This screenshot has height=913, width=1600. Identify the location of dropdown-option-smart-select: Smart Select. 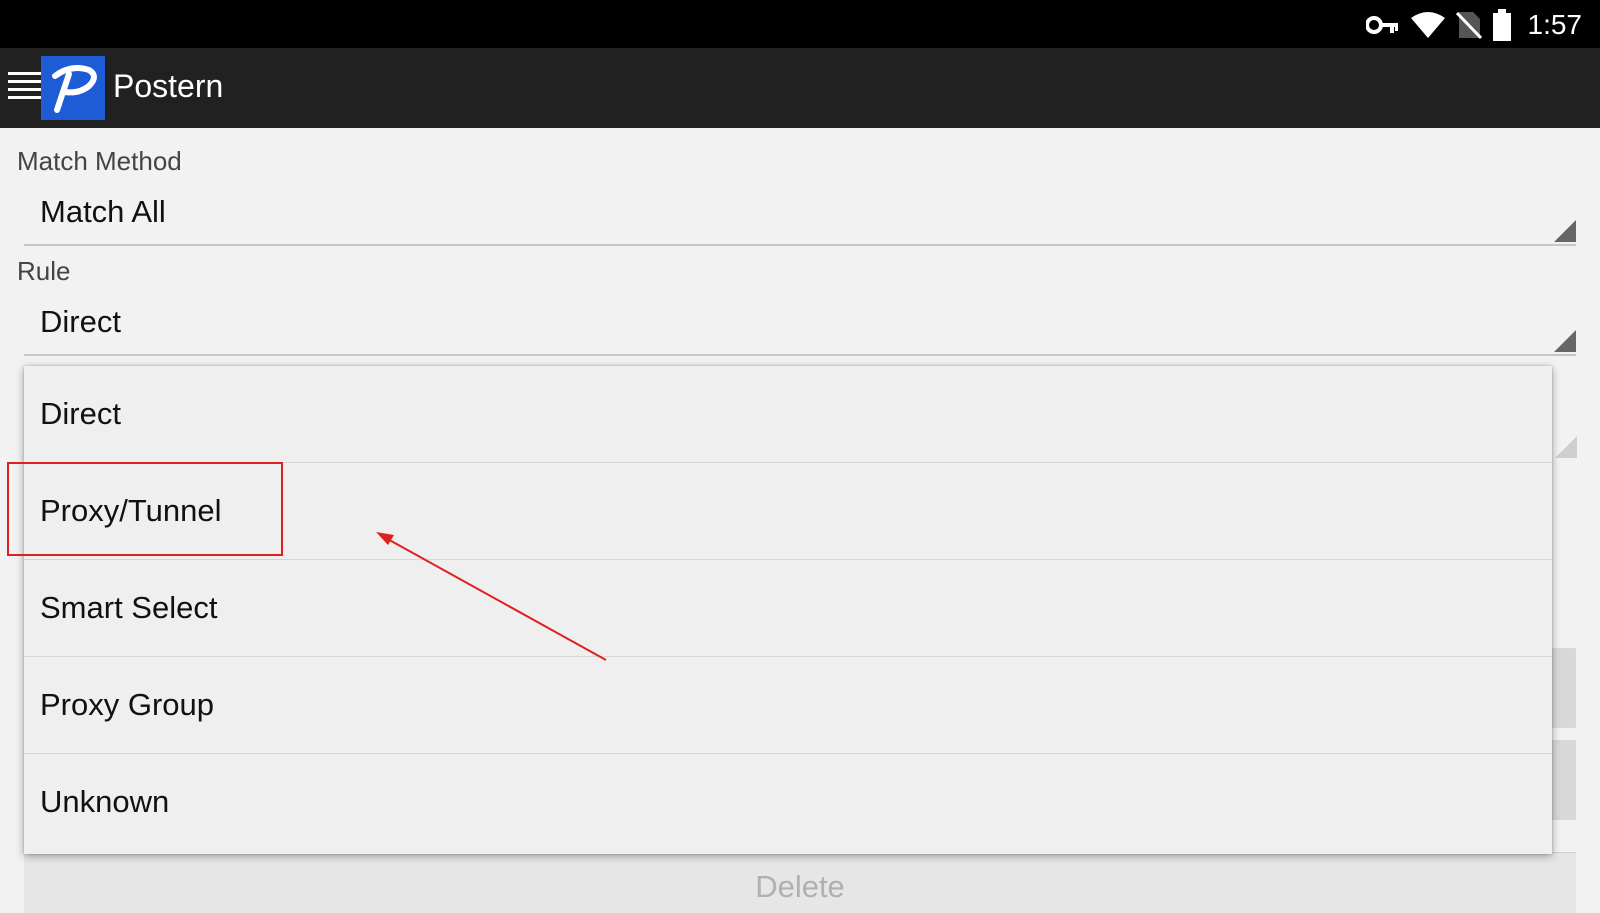
(788, 608).